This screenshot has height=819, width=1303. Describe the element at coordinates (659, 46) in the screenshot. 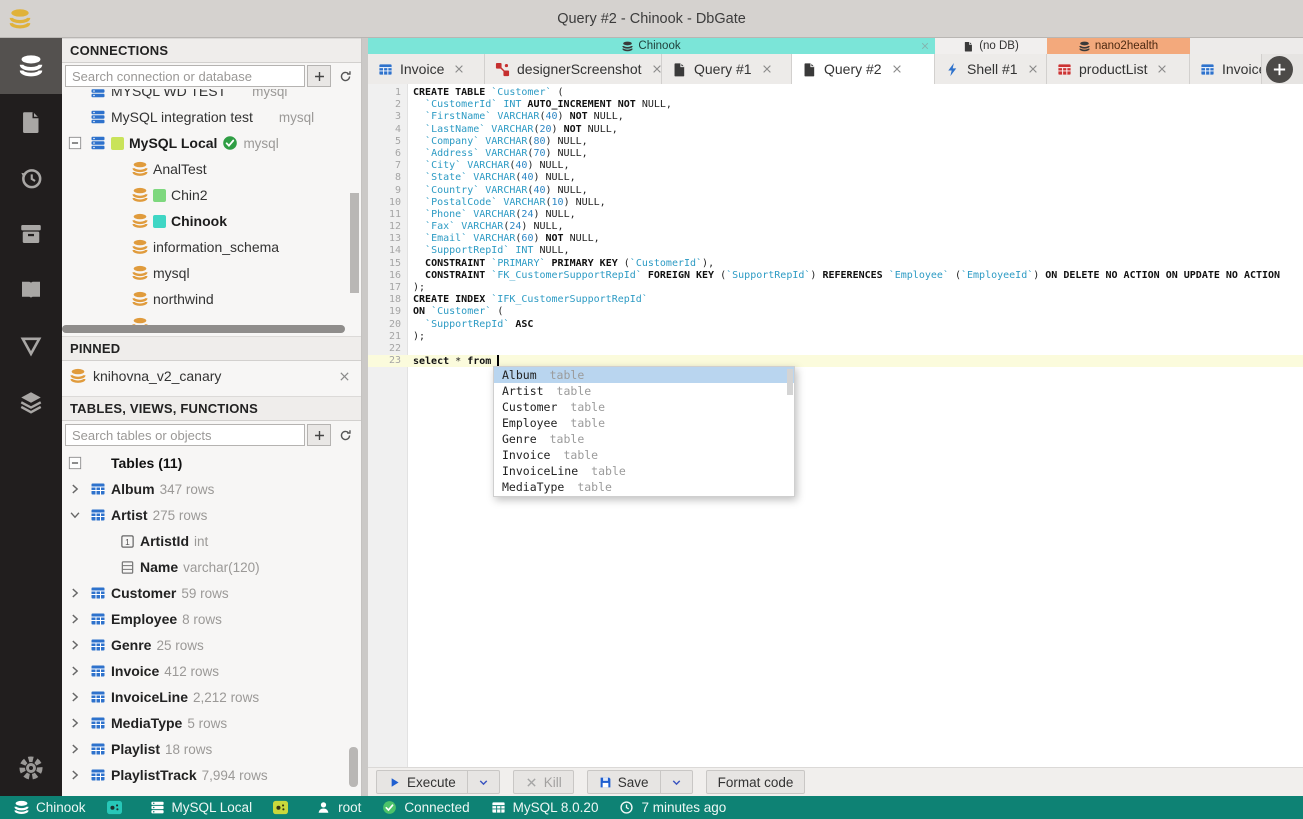

I see `group-label: Chinook` at that location.